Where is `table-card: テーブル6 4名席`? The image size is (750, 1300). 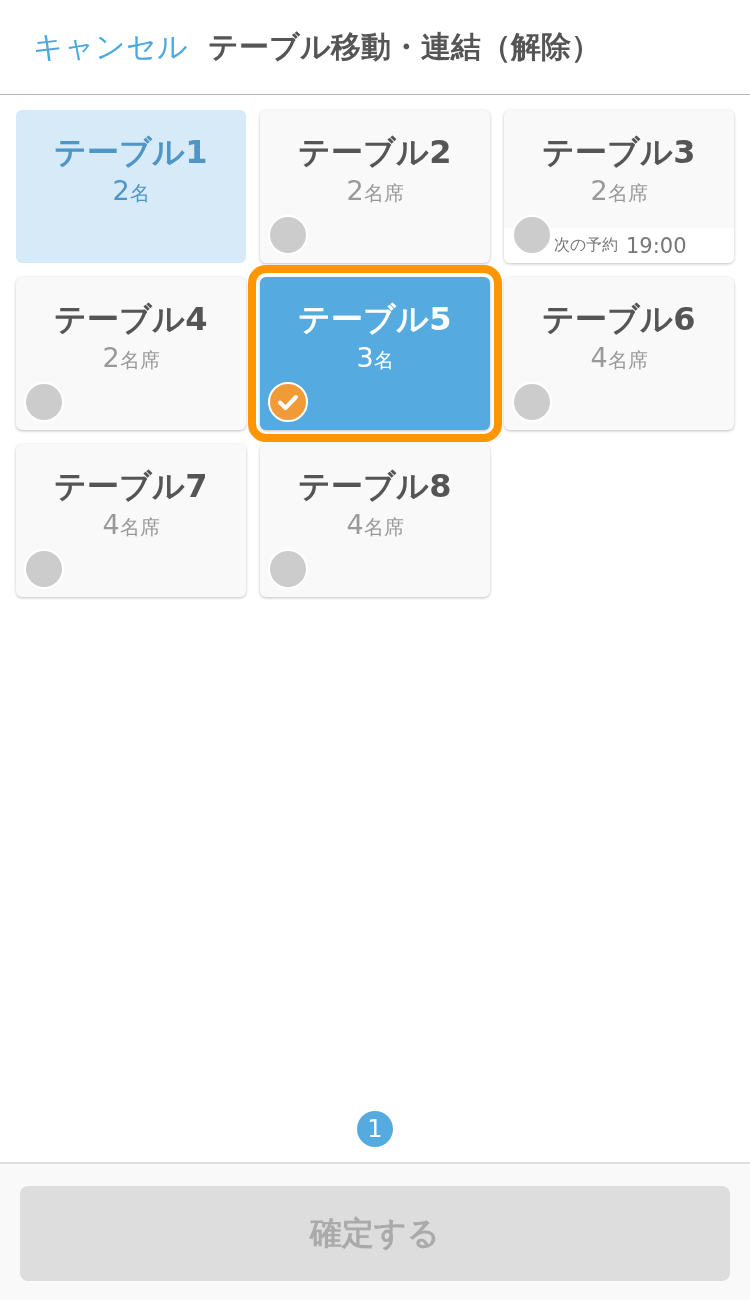
table-card: テーブル6 4名席 is located at coordinates (619, 353).